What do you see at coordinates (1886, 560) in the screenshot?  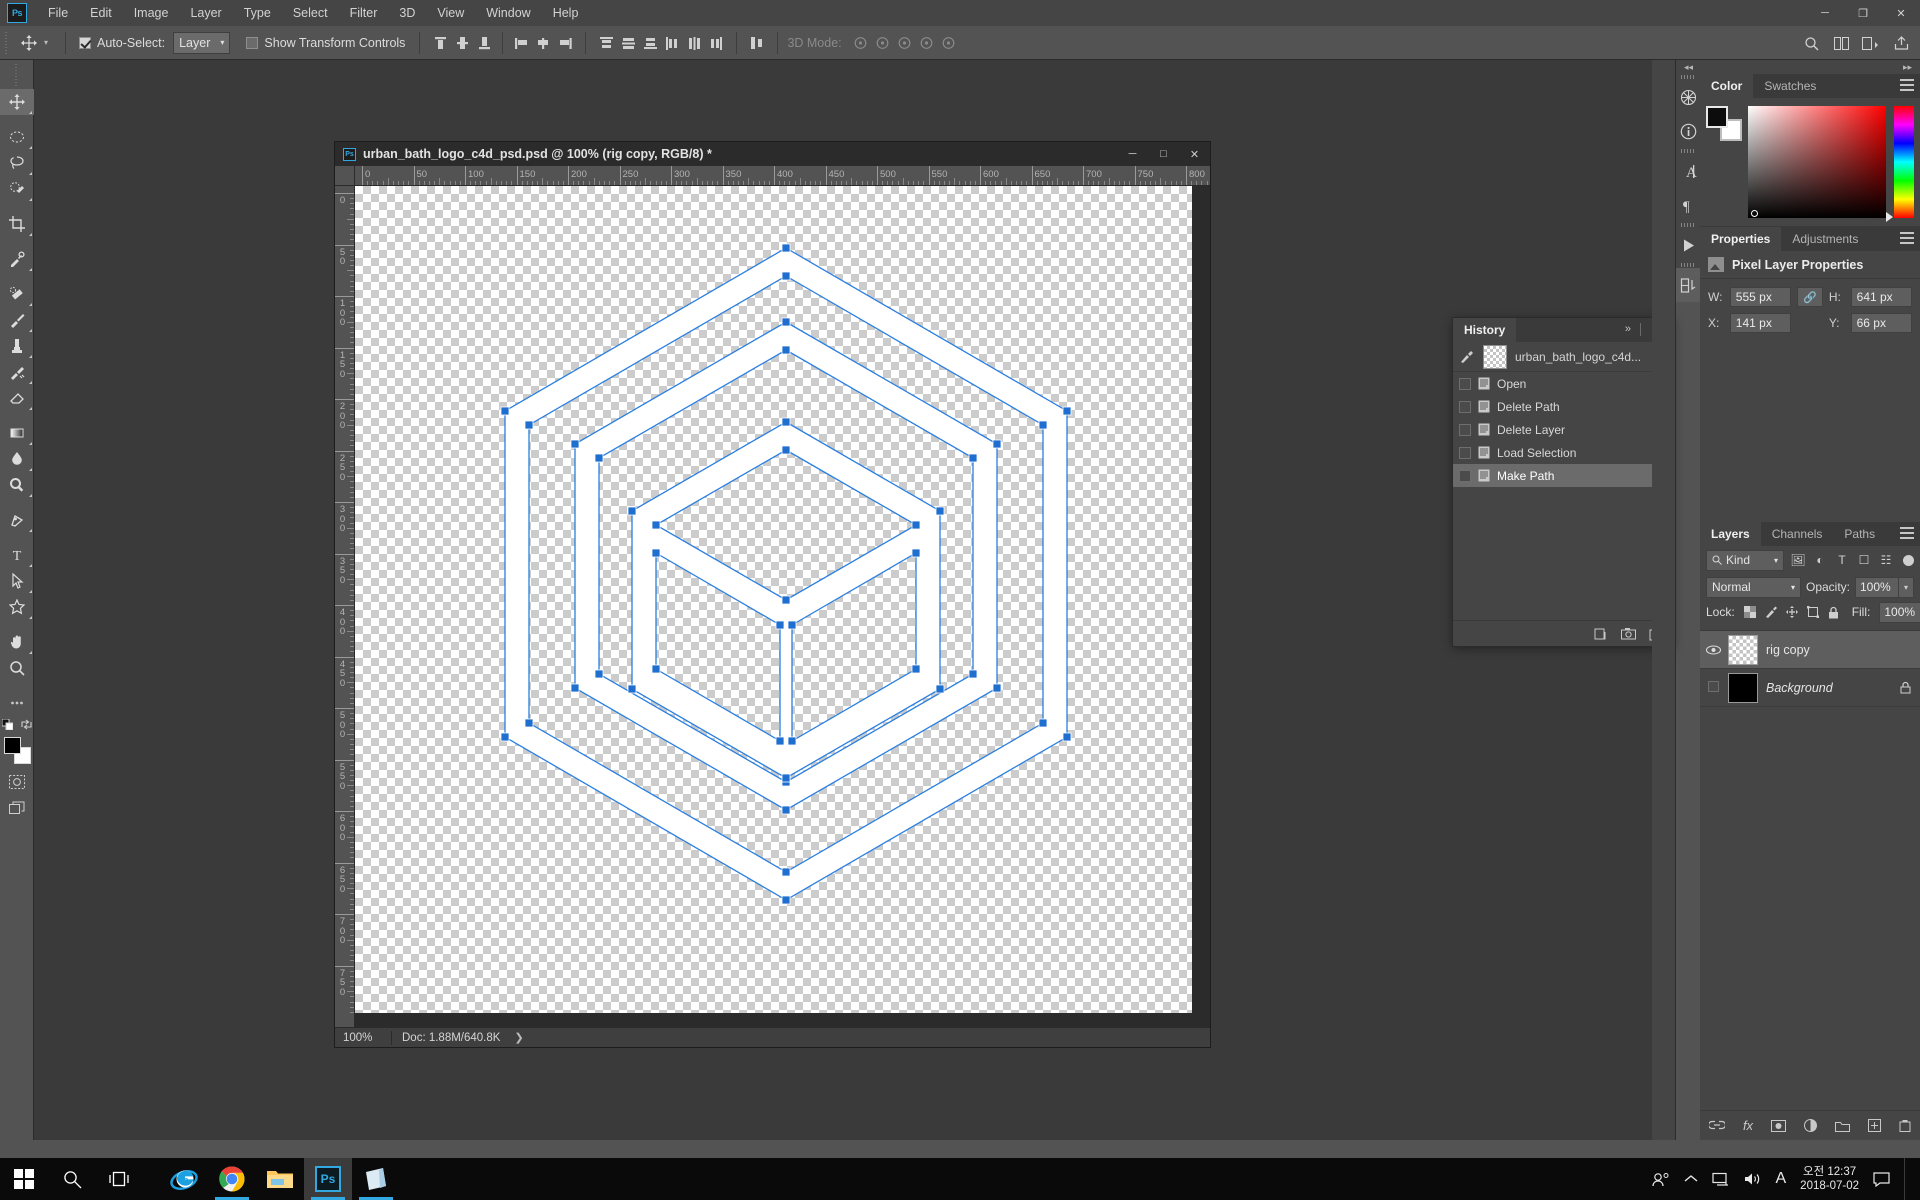 I see `filter-smart-object-icon: ☷` at bounding box center [1886, 560].